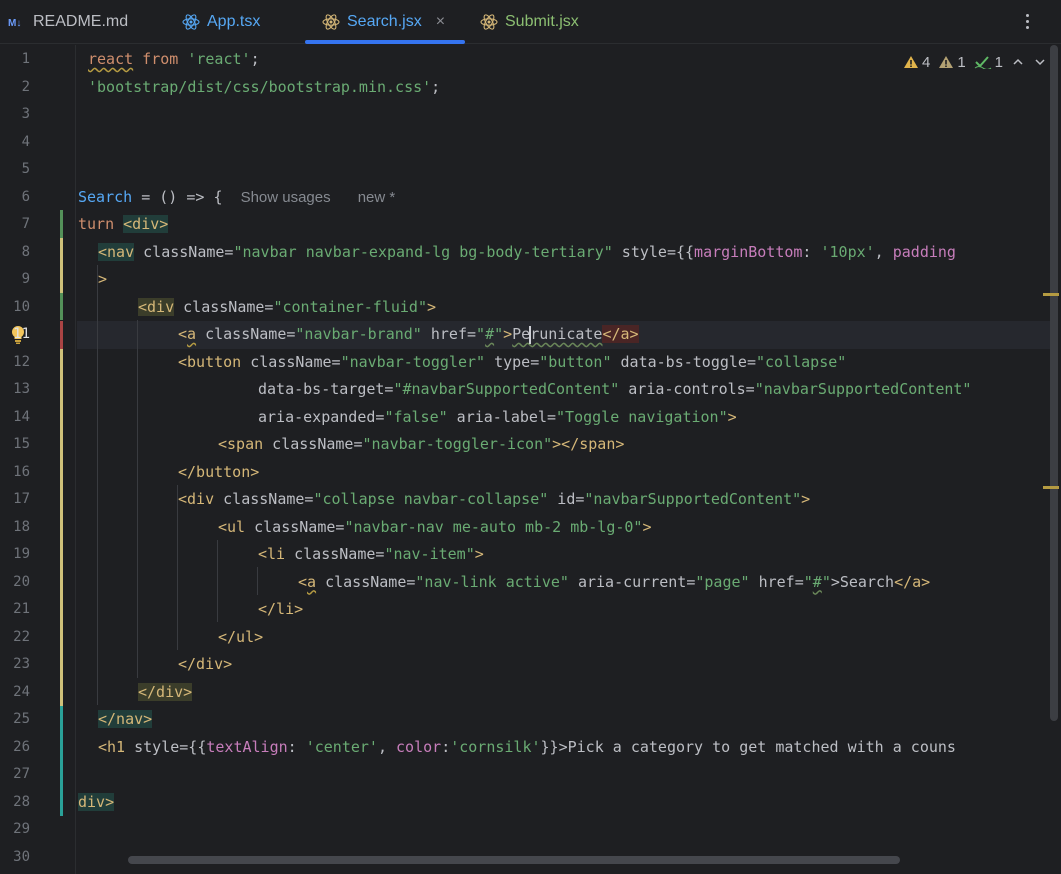  What do you see at coordinates (15, 335) in the screenshot?
I see `line-number: 11` at bounding box center [15, 335].